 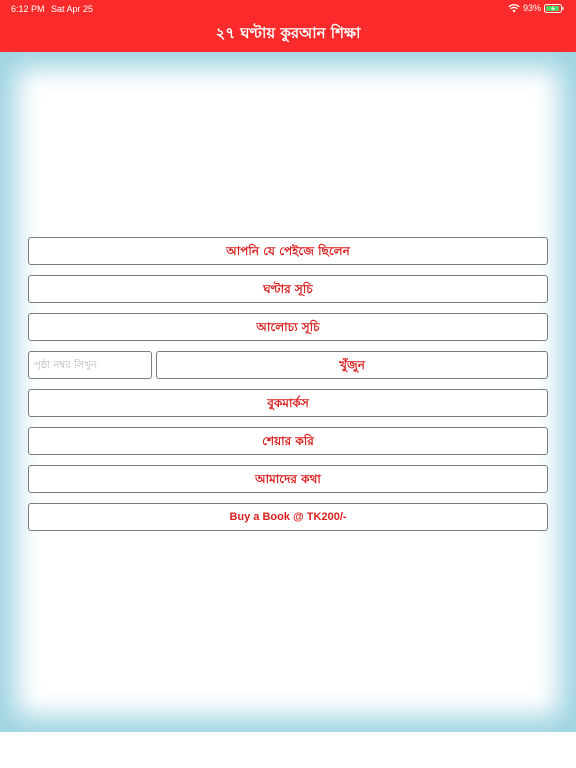 What do you see at coordinates (90, 365) in the screenshot?
I see `page-number-input` at bounding box center [90, 365].